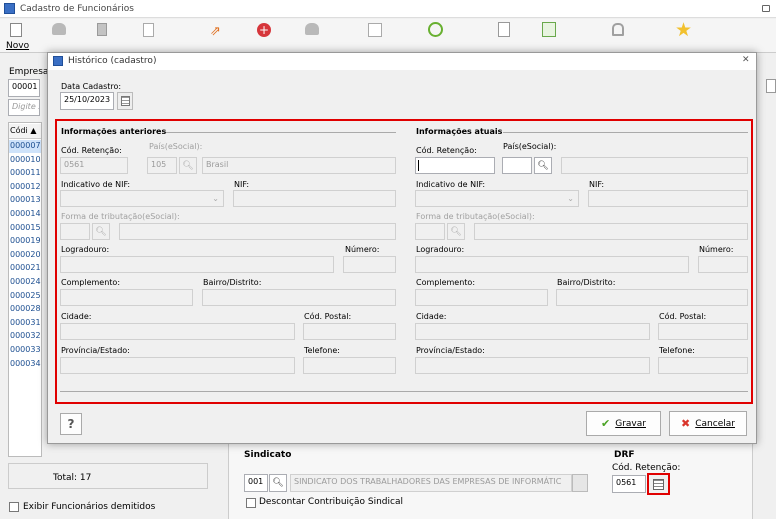 The height and width of the screenshot is (519, 776). Describe the element at coordinates (25, 160) in the screenshot. I see `table-row: 000010` at that location.